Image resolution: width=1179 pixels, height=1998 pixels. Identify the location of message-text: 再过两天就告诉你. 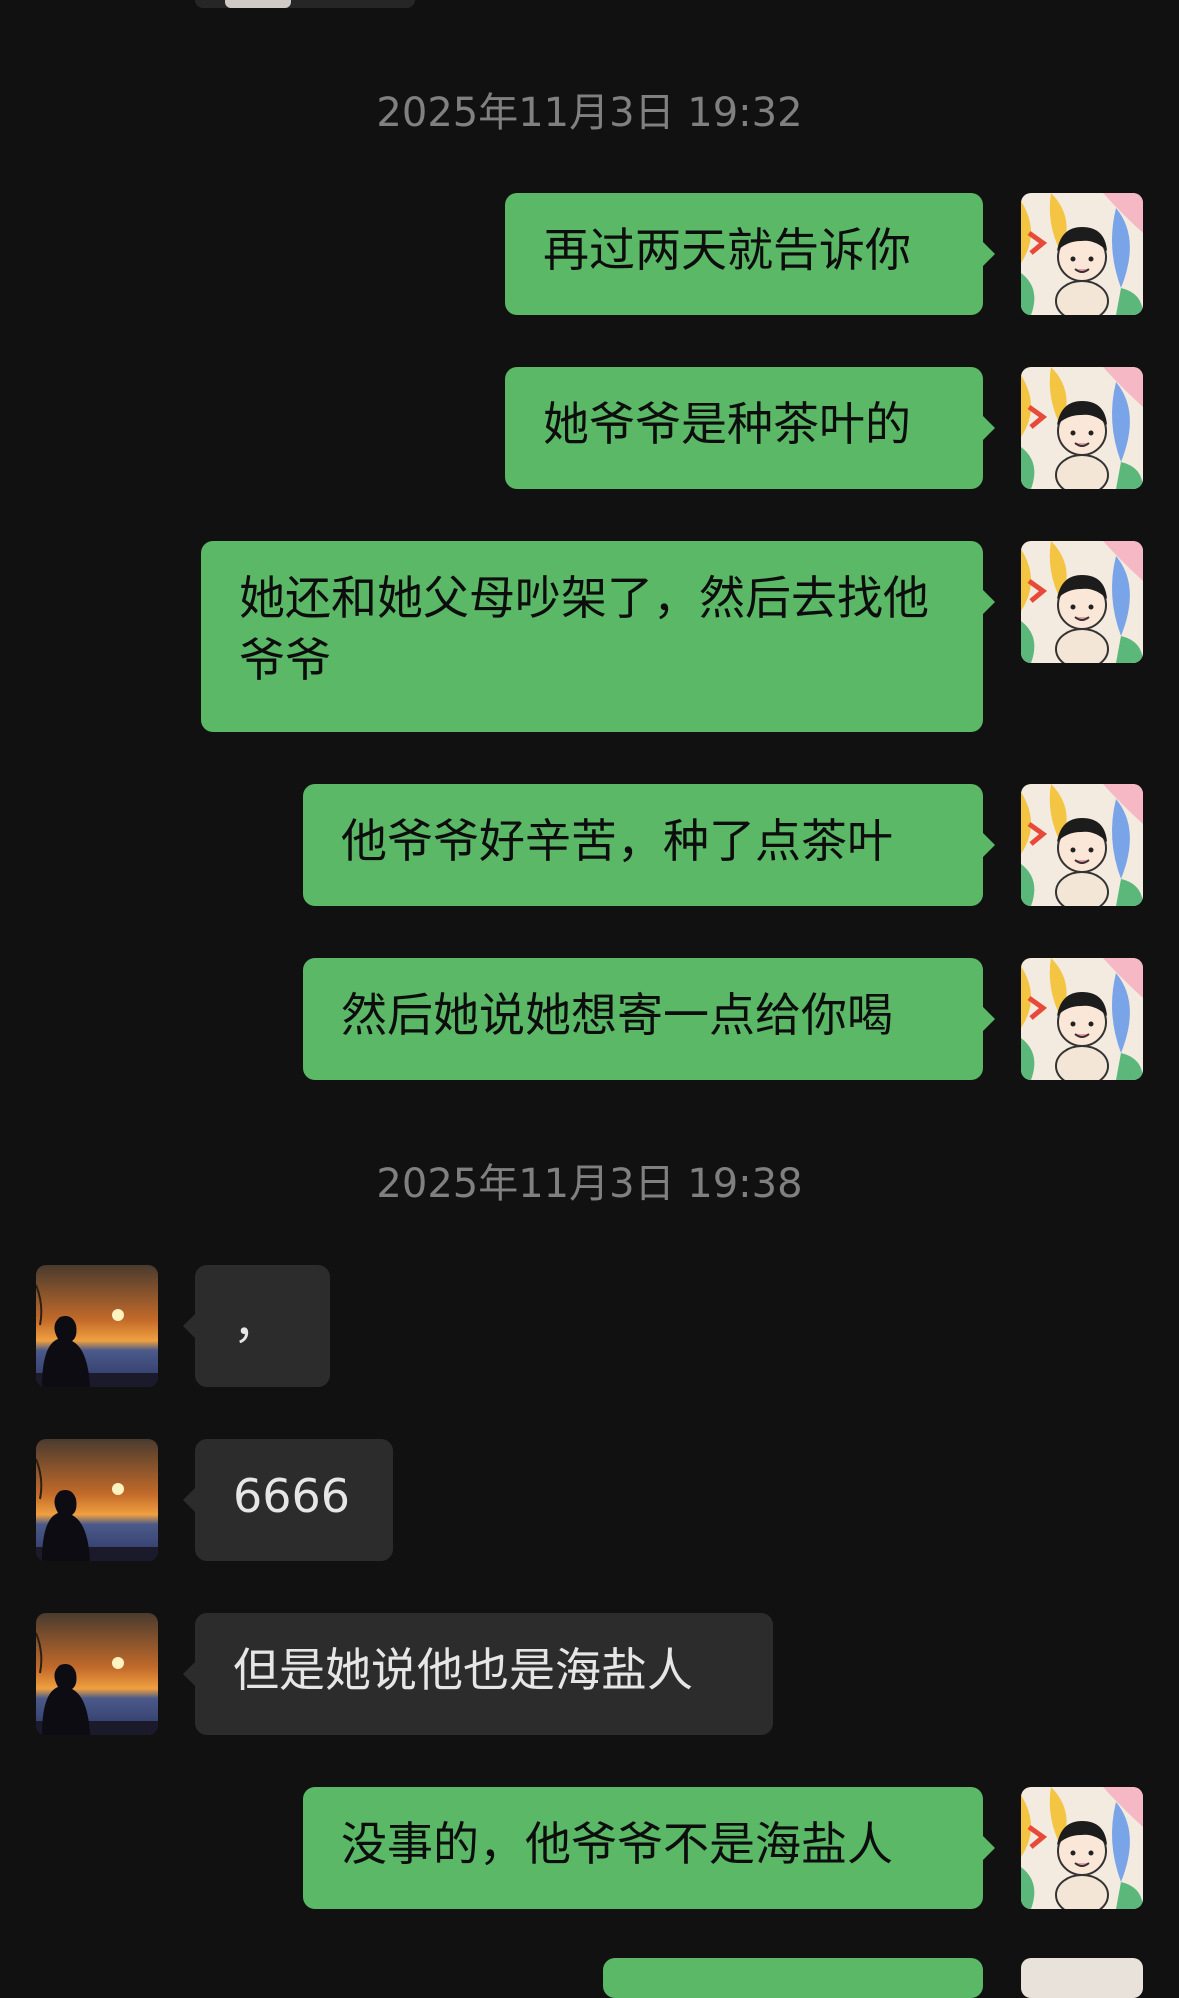
(727, 250).